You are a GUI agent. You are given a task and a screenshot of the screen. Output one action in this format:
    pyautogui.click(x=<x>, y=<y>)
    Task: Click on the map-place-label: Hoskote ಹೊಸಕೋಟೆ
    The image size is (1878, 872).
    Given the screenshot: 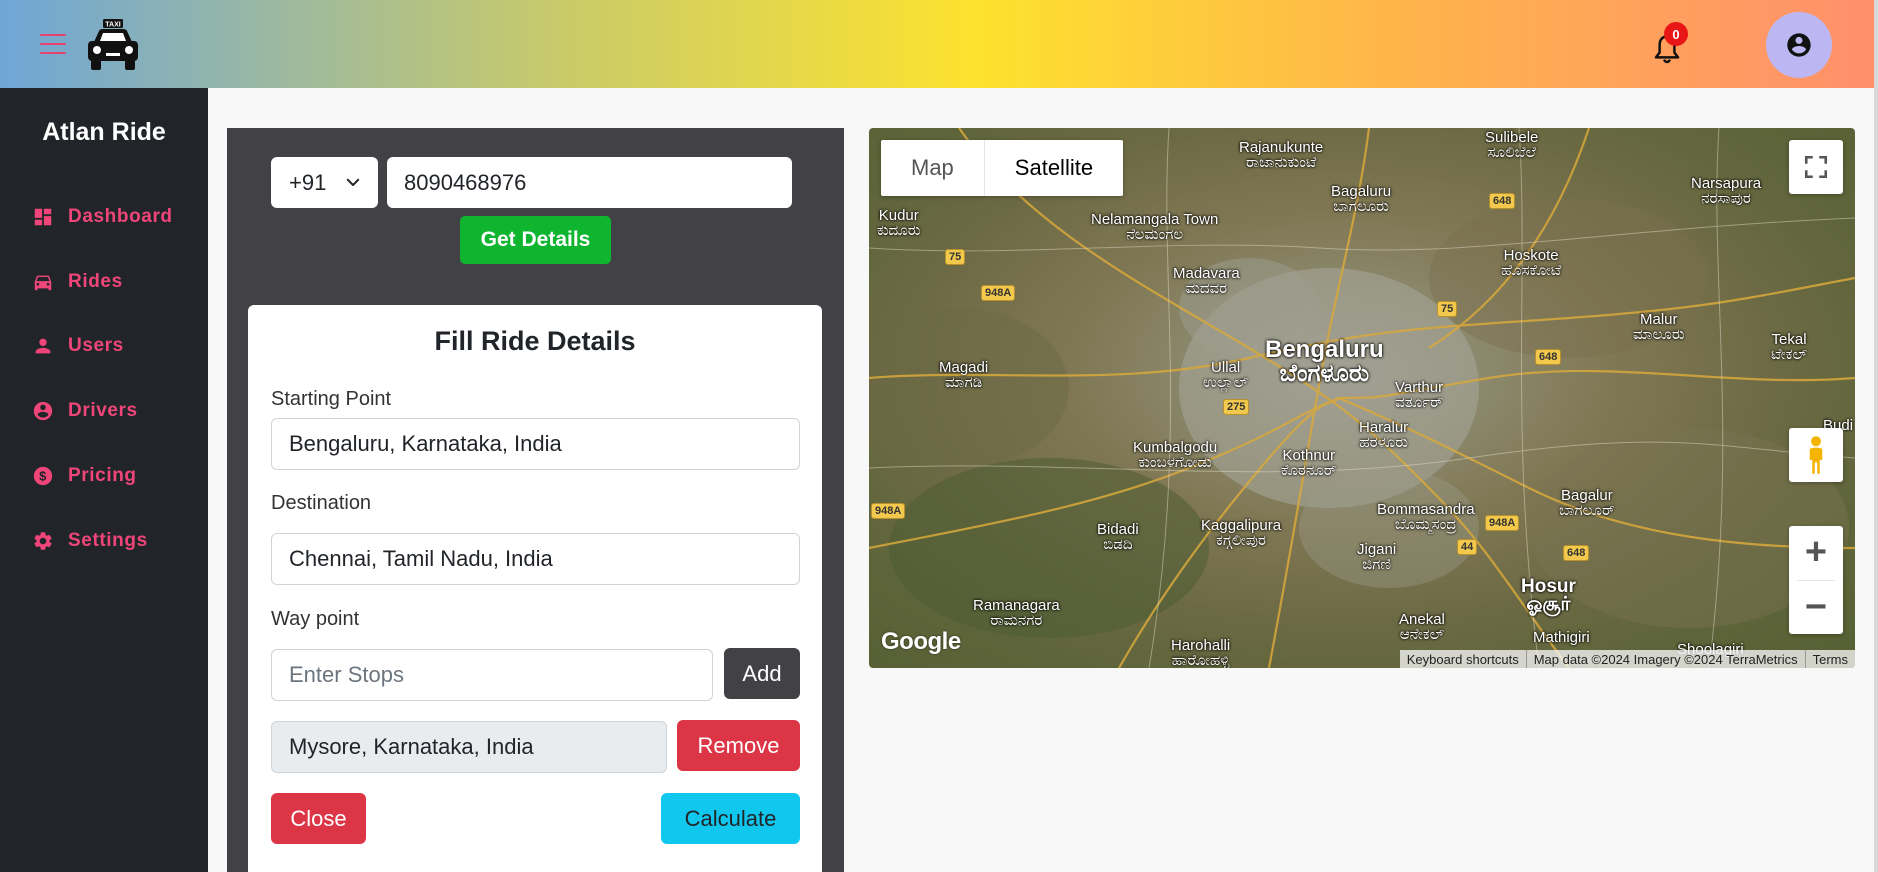 What is the action you would take?
    pyautogui.click(x=1531, y=263)
    